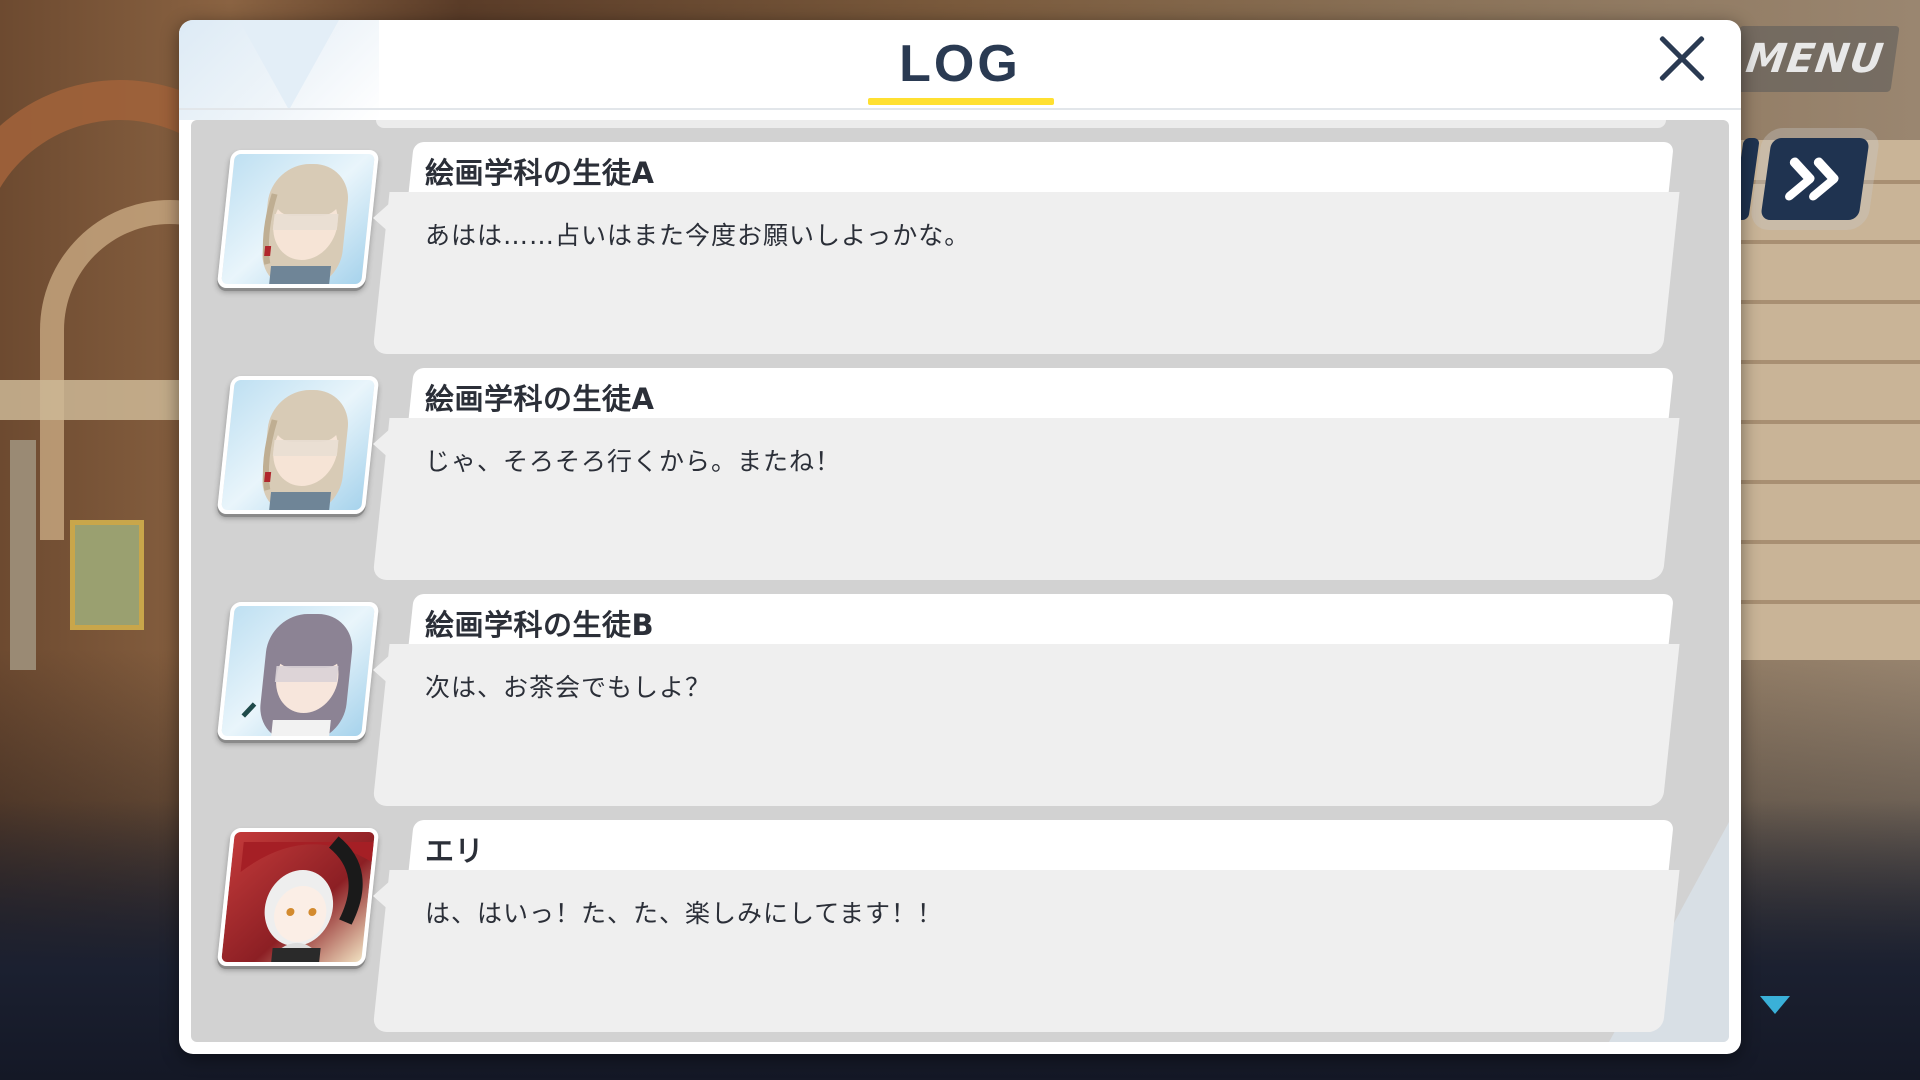  Describe the element at coordinates (633, 461) in the screenshot. I see `dialogue-text: じゃ、そろそろ行くから。またね！` at that location.